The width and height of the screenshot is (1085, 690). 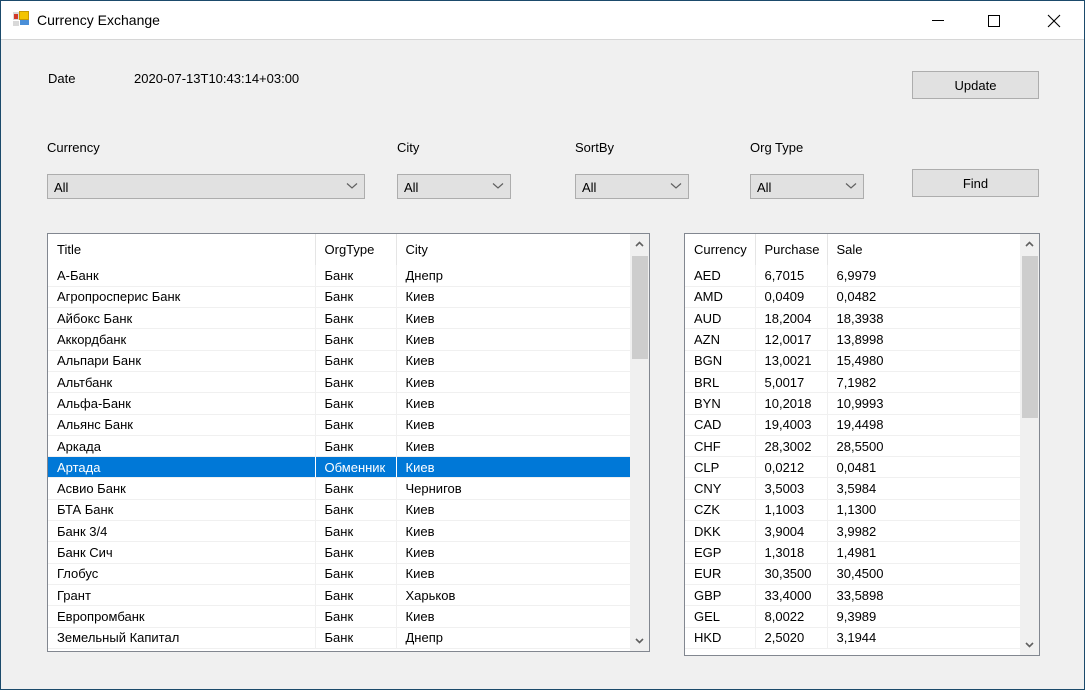 I want to click on org-city-cell: Харьков, so click(x=513, y=595).